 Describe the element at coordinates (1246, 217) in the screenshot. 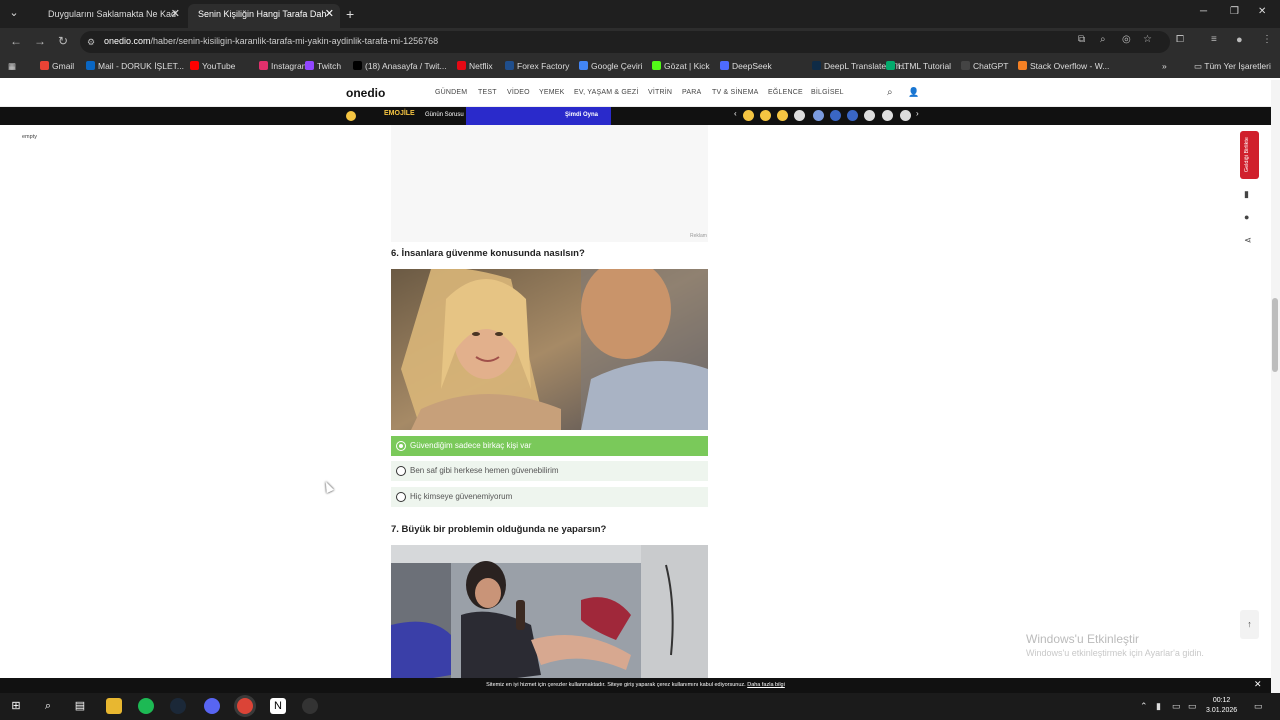

I see `comment-icon: ●` at that location.